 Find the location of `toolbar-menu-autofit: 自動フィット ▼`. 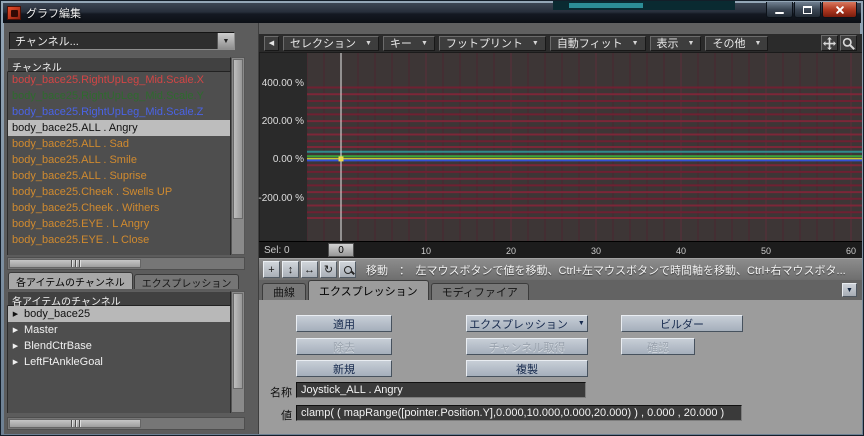

toolbar-menu-autofit: 自動フィット ▼ is located at coordinates (597, 43).